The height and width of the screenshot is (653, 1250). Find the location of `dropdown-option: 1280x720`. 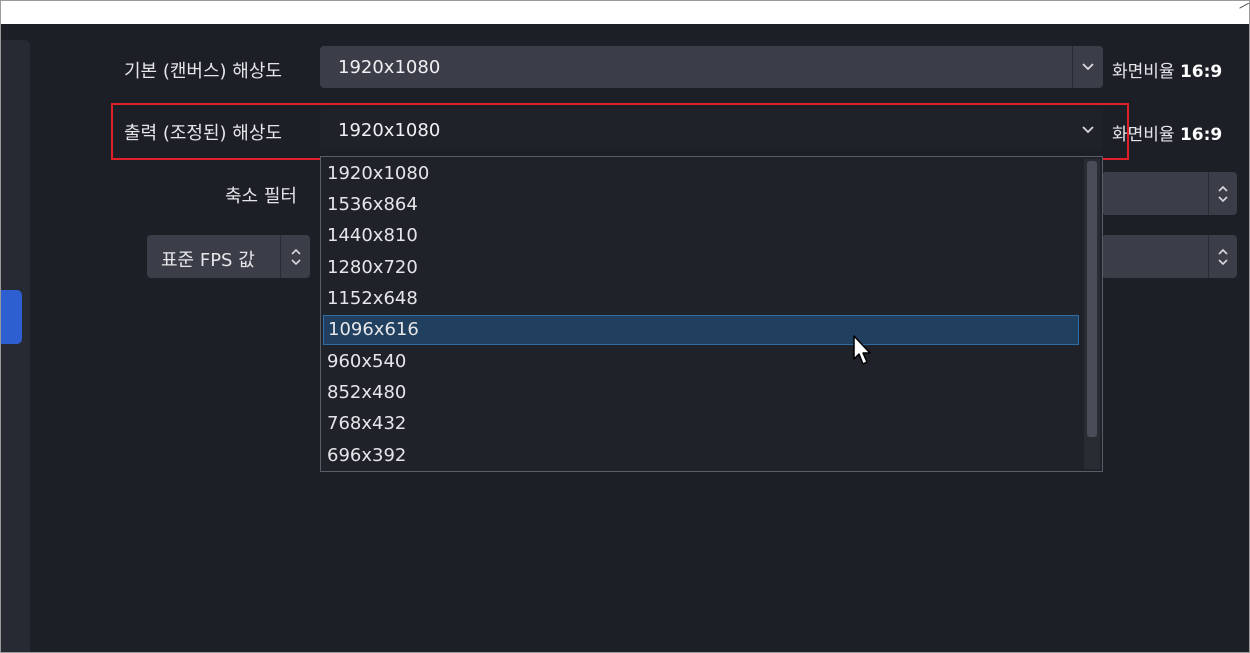

dropdown-option: 1280x720 is located at coordinates (701, 268).